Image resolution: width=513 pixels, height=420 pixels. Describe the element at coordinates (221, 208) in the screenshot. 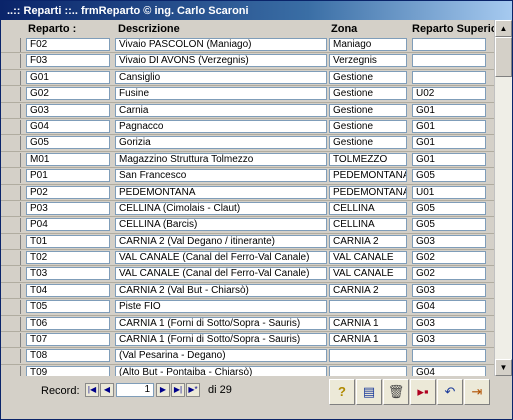

I see `descrizione-field: CELLINA (Cimolais - Claut)` at that location.